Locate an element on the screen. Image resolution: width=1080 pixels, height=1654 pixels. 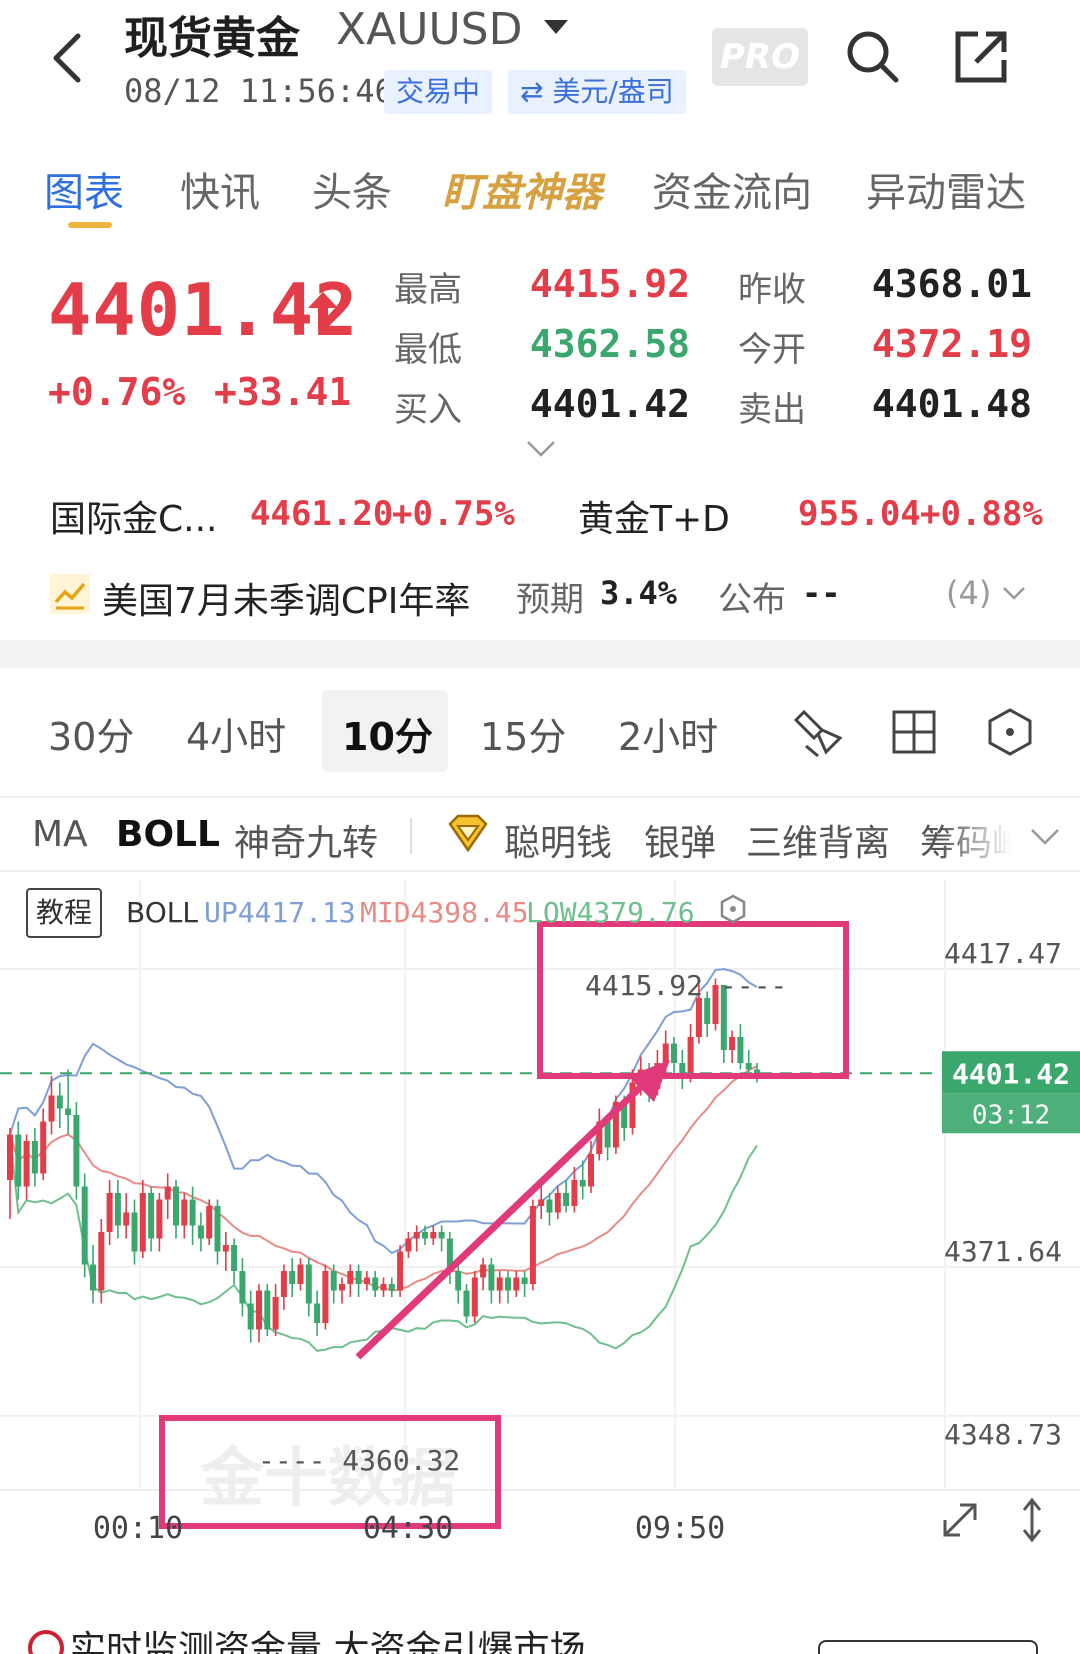
indicator-3d-divergence: 三维背离 is located at coordinates (818, 840).